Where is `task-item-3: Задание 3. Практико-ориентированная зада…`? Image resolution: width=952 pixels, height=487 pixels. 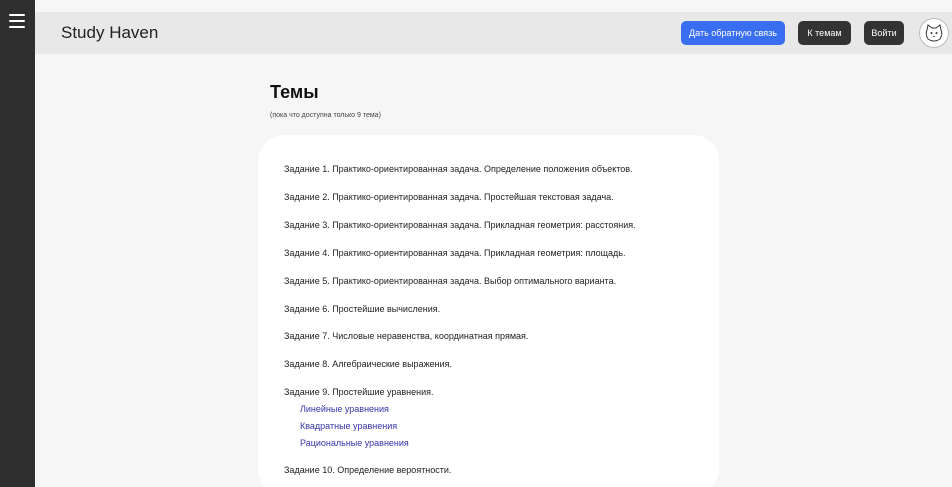
task-item-3: Задание 3. Практико-ориентированная зада… is located at coordinates (460, 225).